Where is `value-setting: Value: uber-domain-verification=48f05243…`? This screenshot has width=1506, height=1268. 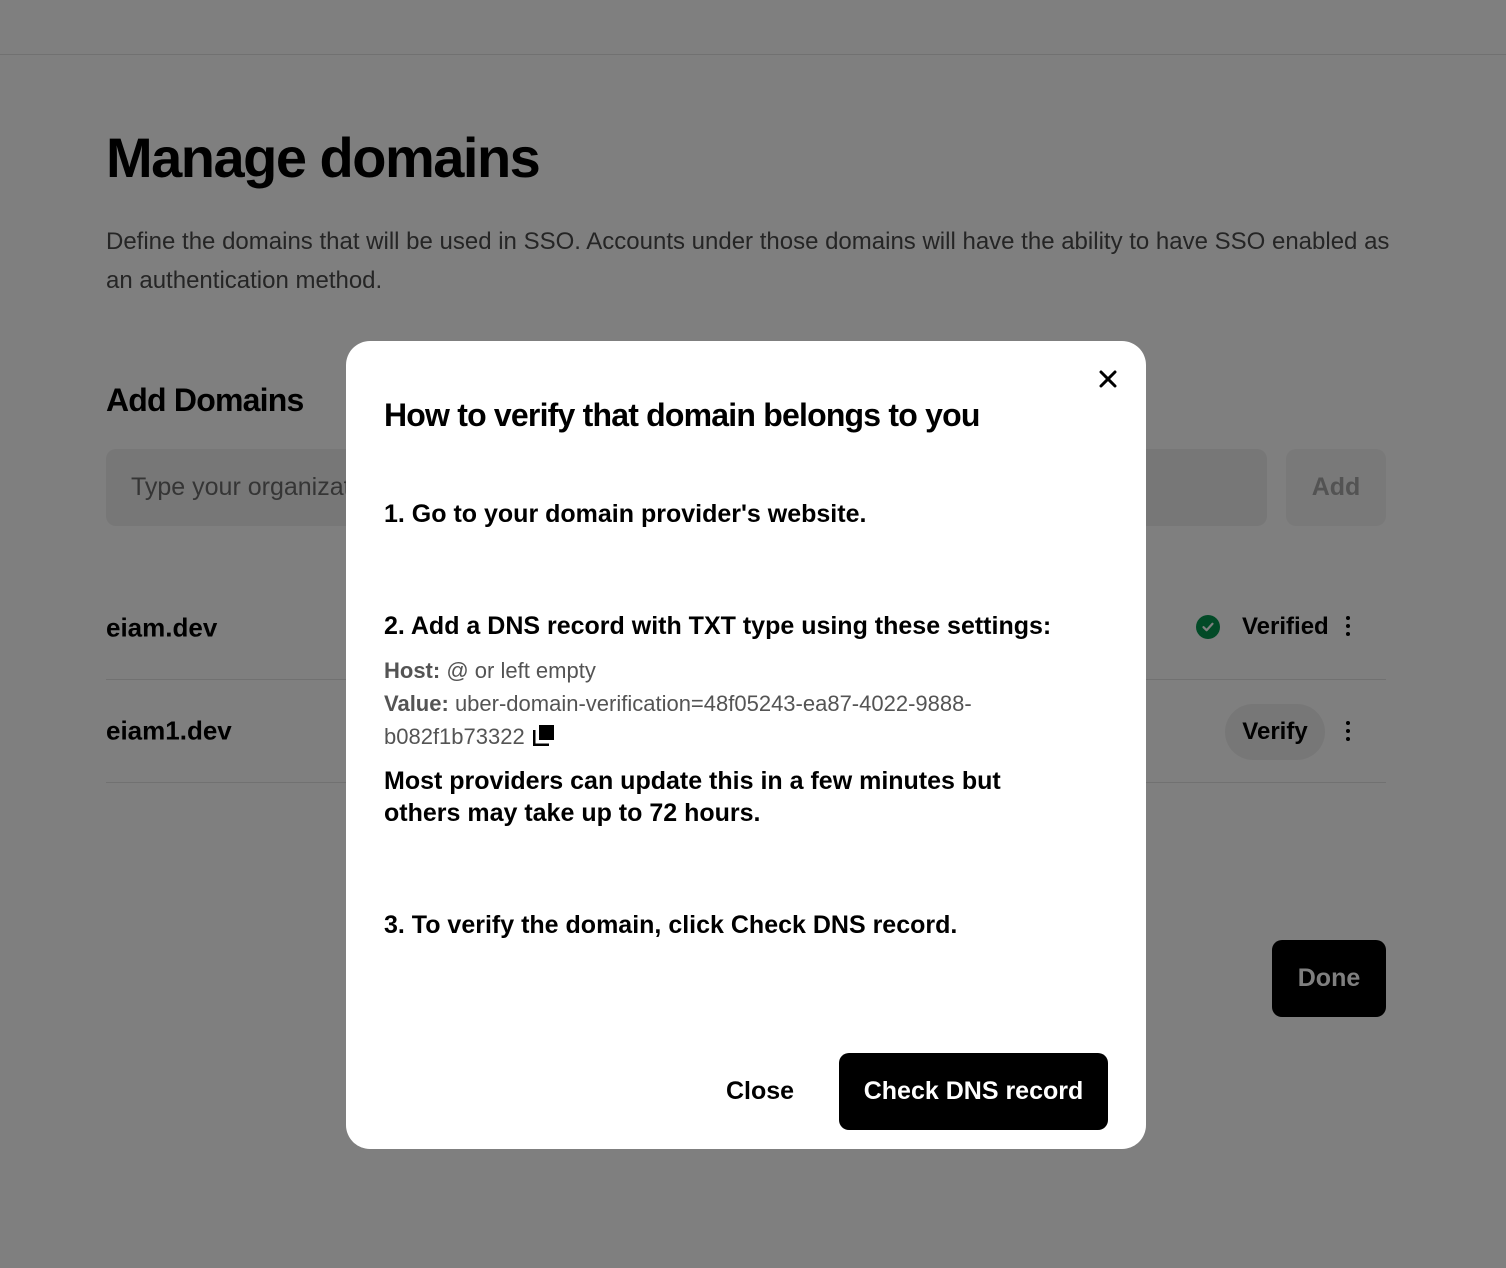
value-setting: Value: uber-domain-verification=48f05243… is located at coordinates (714, 721).